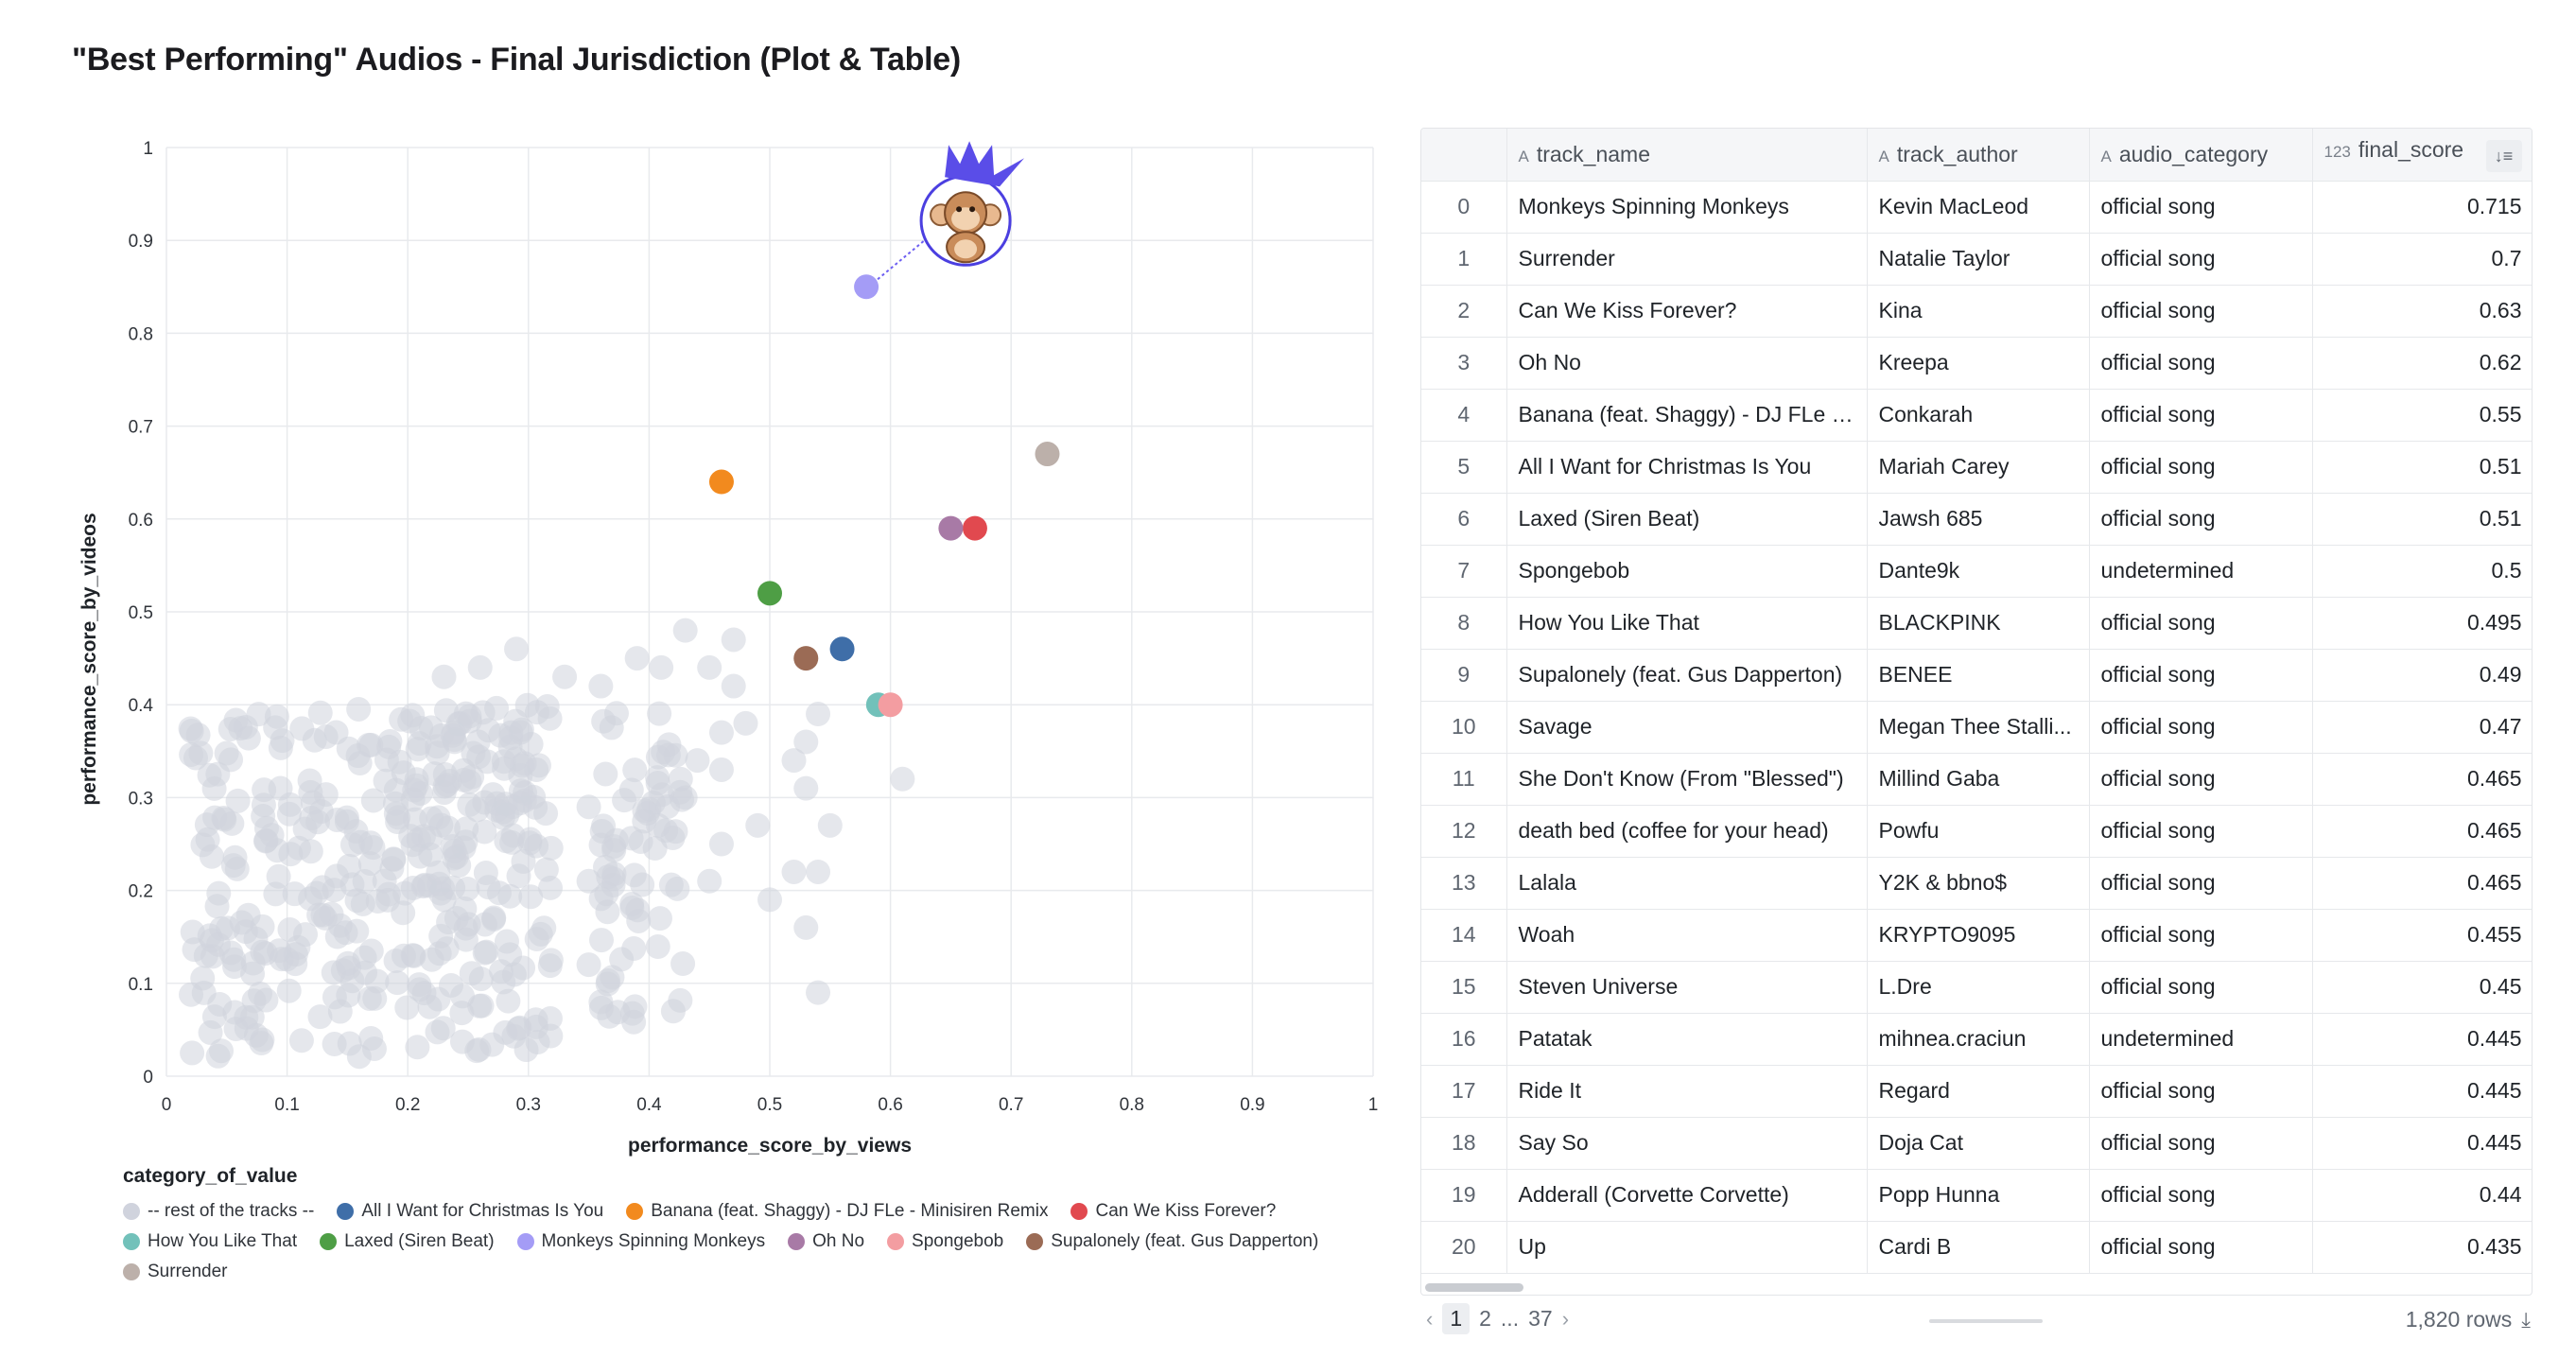  Describe the element at coordinates (1687, 156) in the screenshot. I see `column-header-track-name: Atrack_name` at that location.